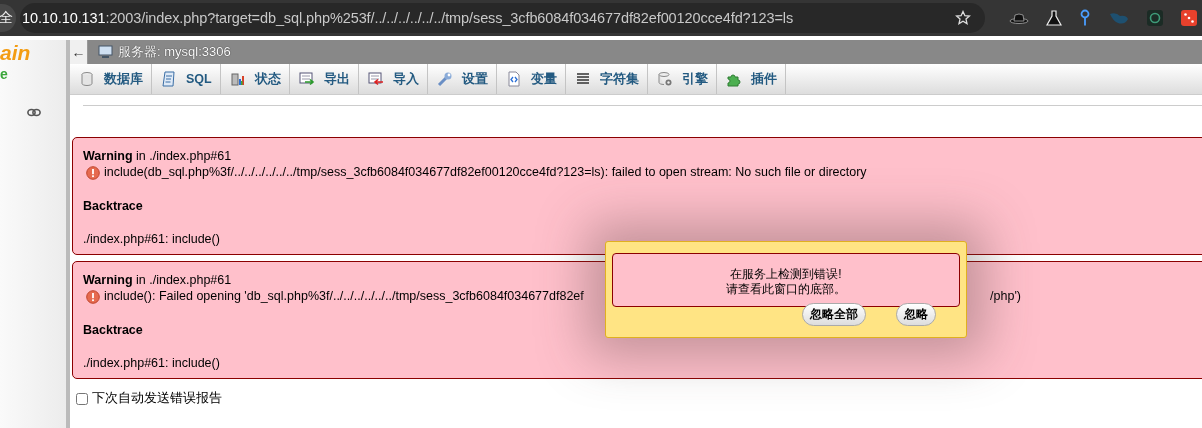 This screenshot has width=1202, height=428. What do you see at coordinates (106, 52) in the screenshot?
I see `server-icon` at bounding box center [106, 52].